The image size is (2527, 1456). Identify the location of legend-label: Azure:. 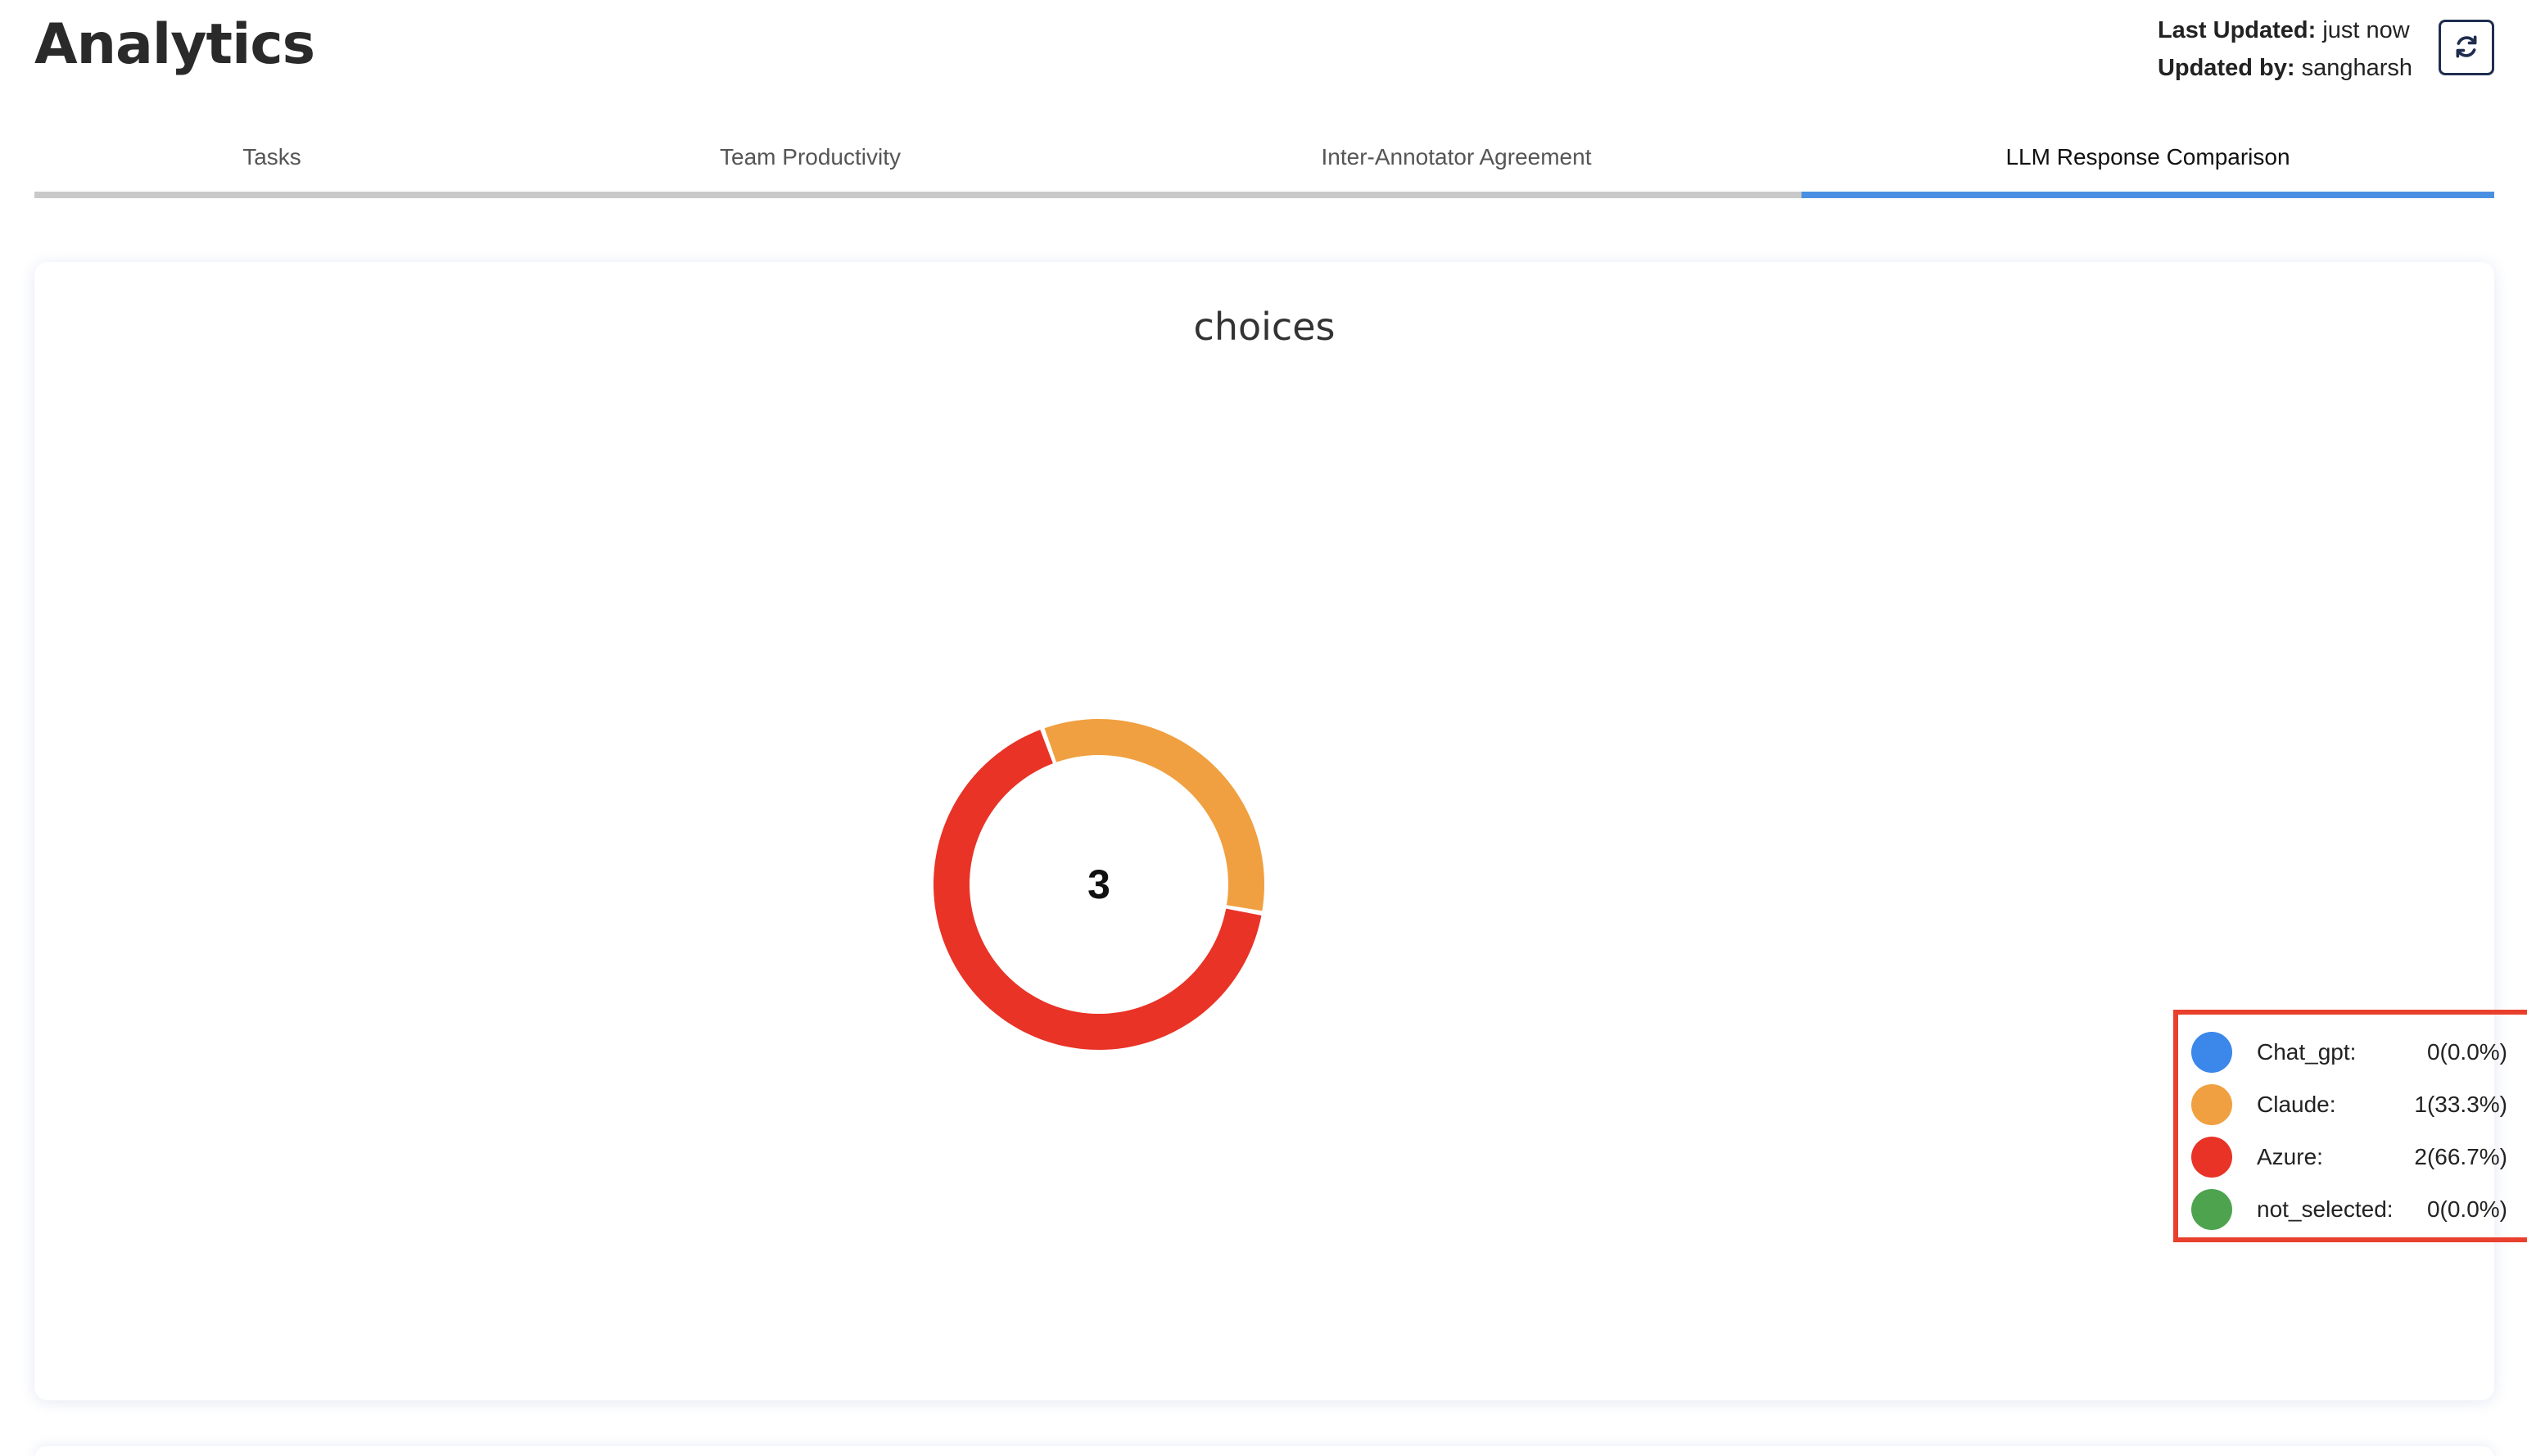
(2290, 1156).